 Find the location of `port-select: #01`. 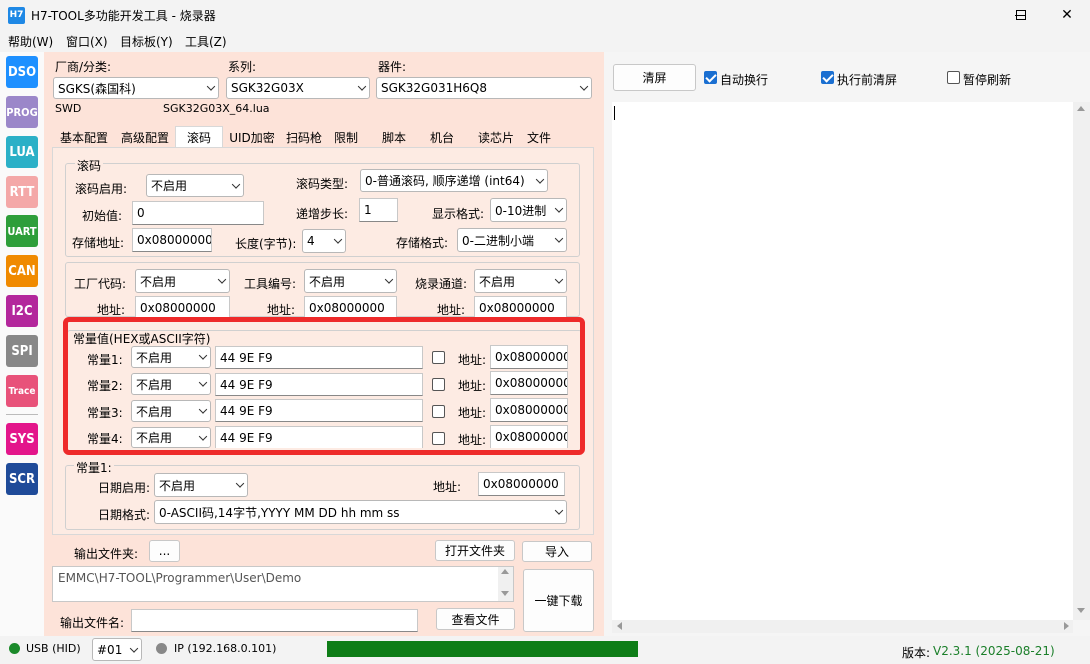

port-select: #01 is located at coordinates (117, 649).